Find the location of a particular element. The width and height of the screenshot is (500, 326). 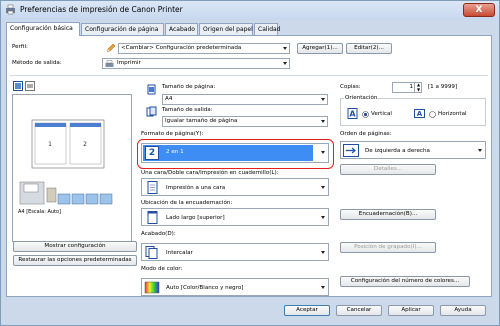

help-button: Ayuda is located at coordinates (463, 310).